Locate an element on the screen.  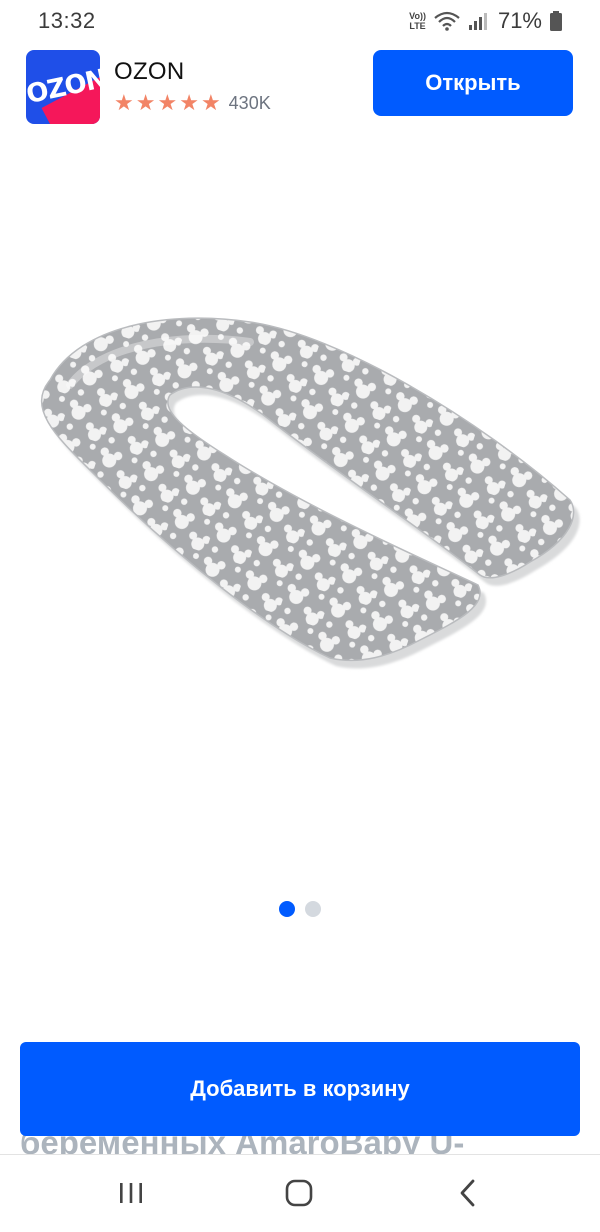
rating-stars: ★ ★ ★ ★ ★ is located at coordinates (167, 103).